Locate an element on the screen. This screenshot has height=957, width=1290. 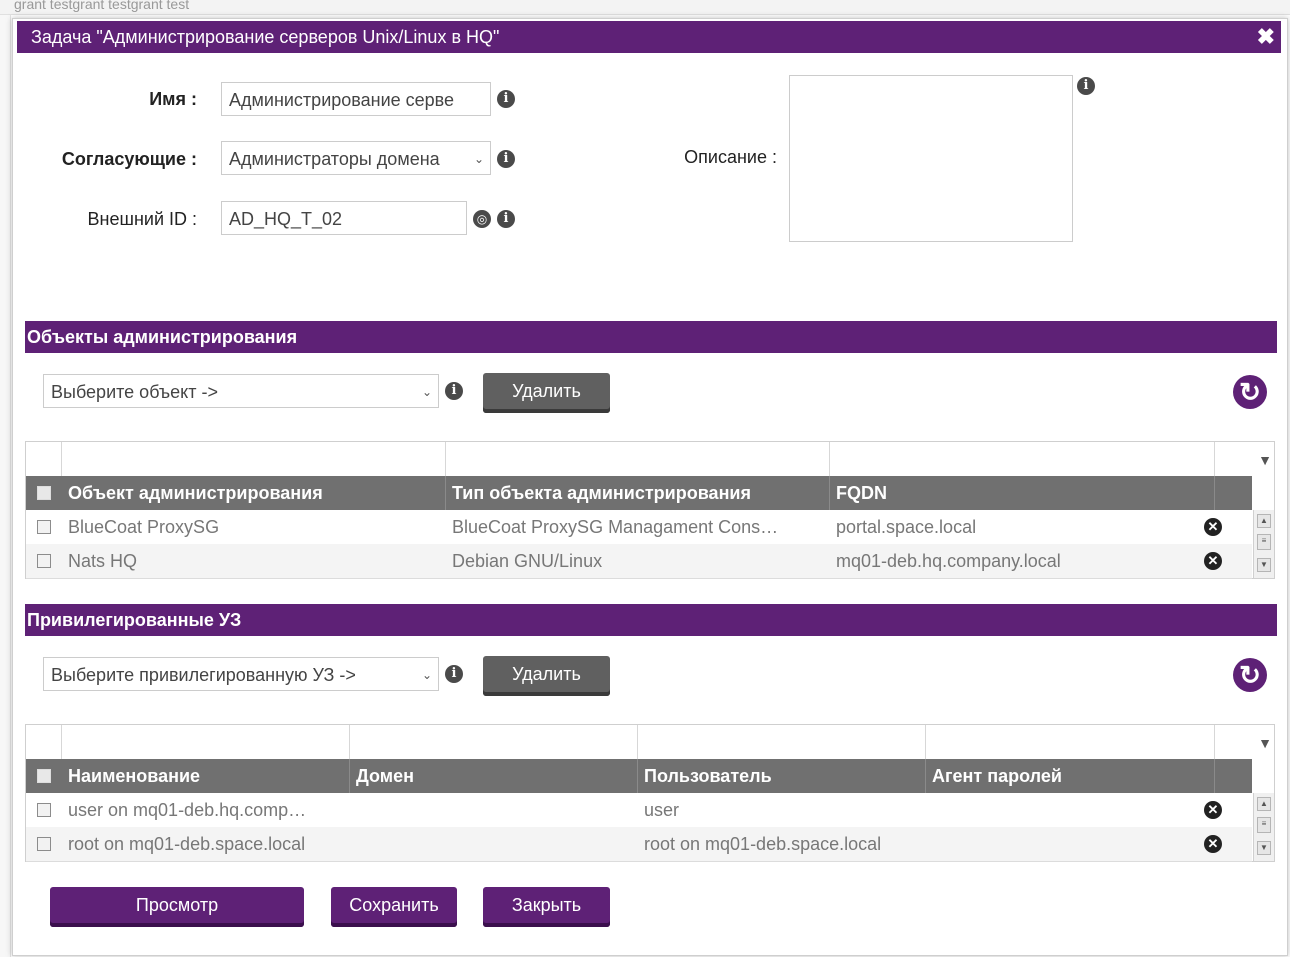
objects-filter-row is located at coordinates (639, 459).